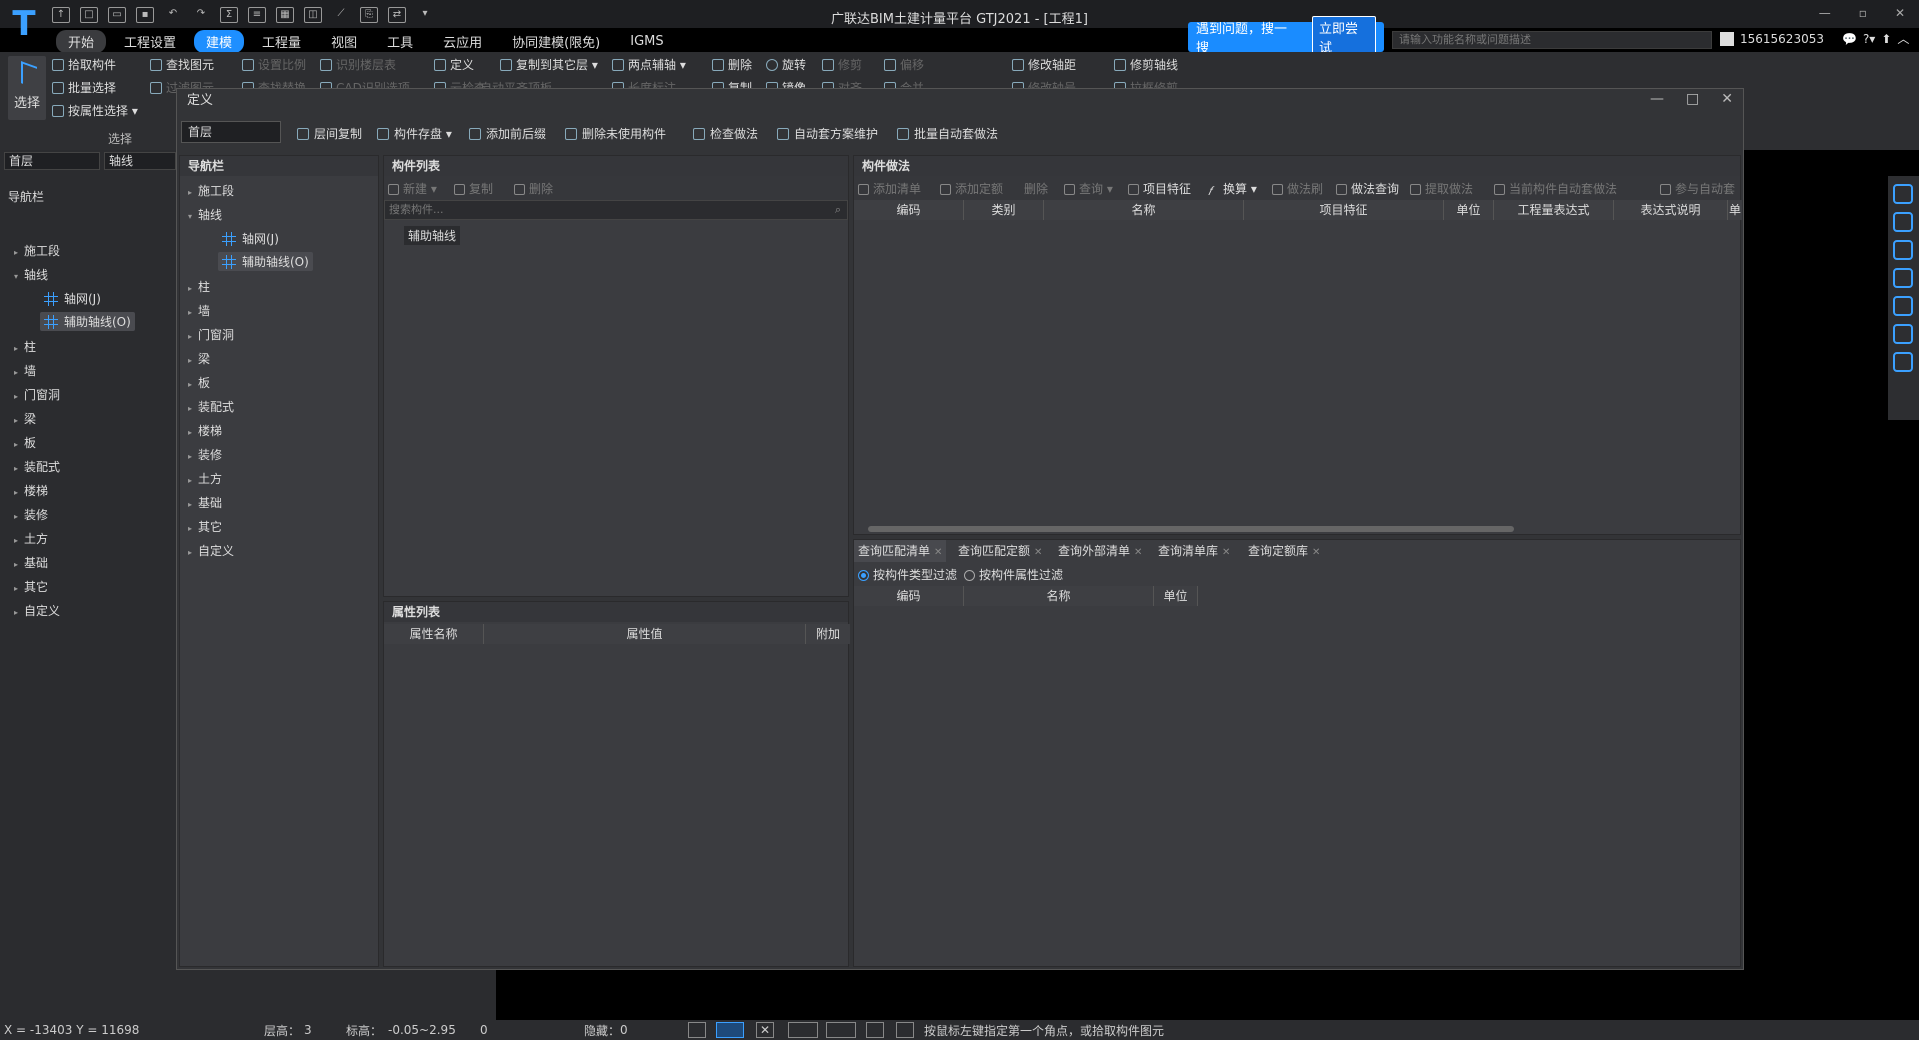 The width and height of the screenshot is (1919, 1040). Describe the element at coordinates (199, 358) in the screenshot. I see `dlg-nav-beam: ▸ 梁` at that location.